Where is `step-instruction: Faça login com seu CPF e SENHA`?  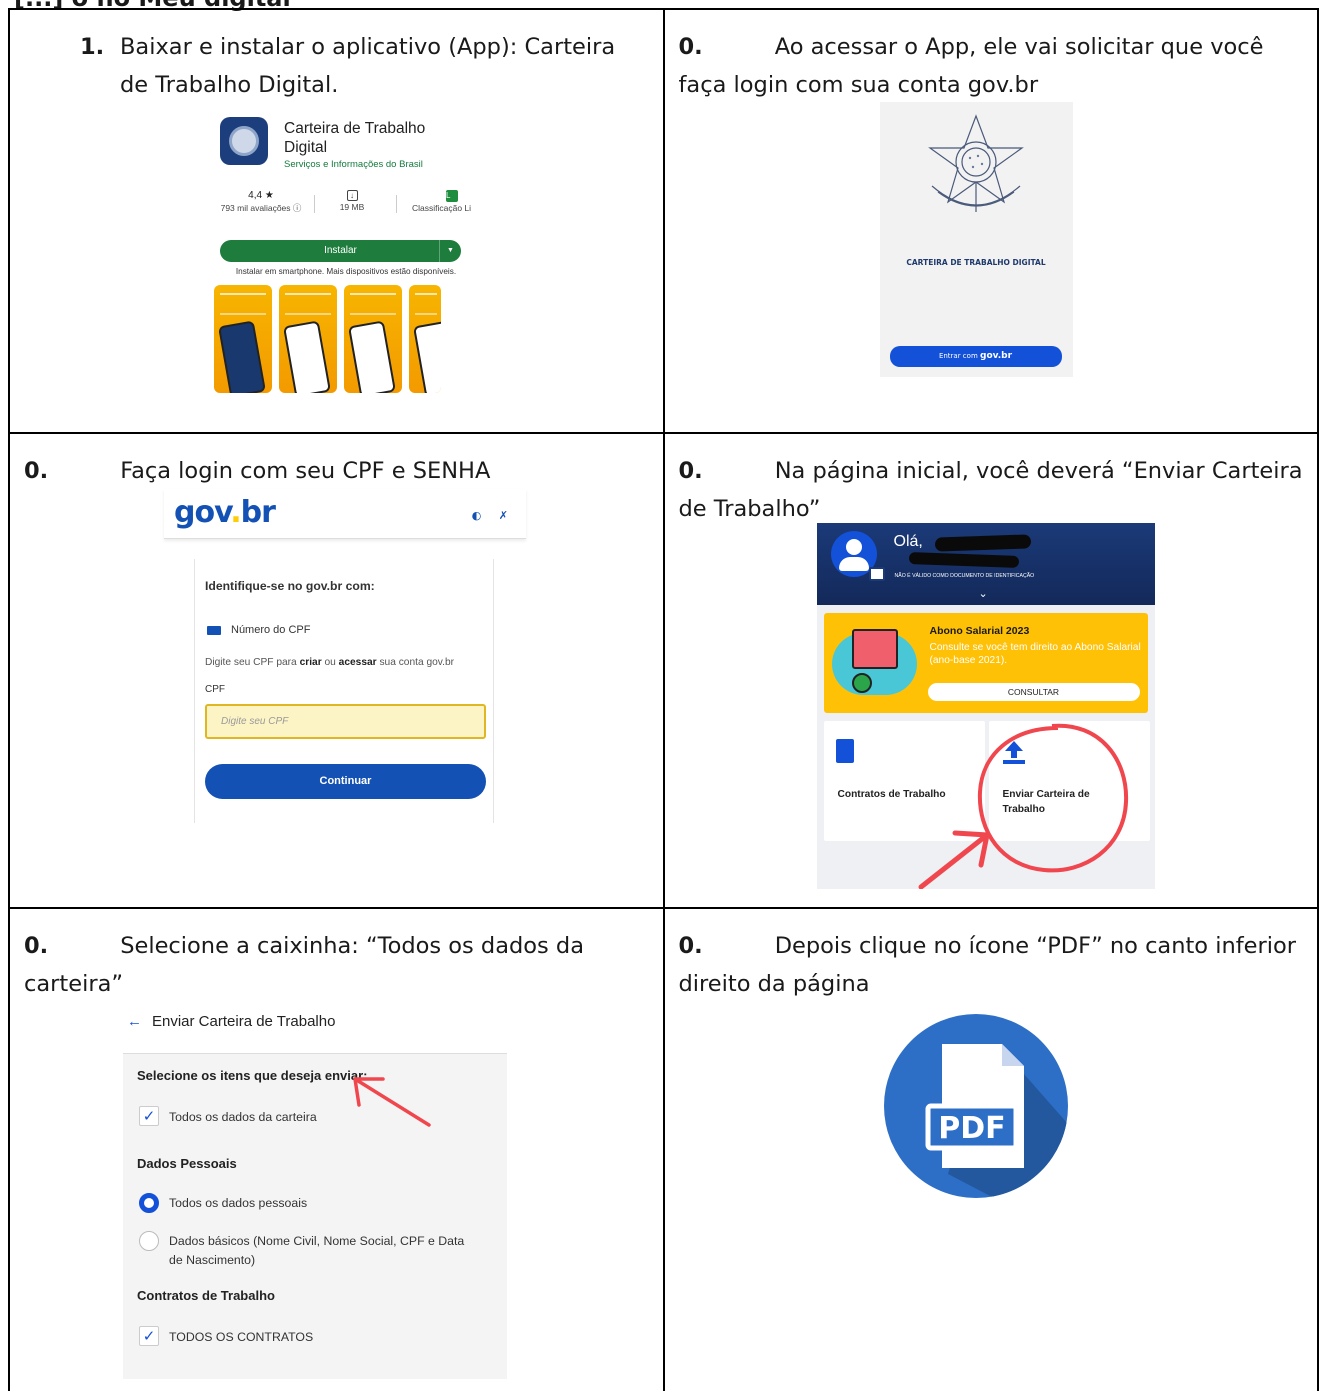 step-instruction: Faça login com seu CPF e SENHA is located at coordinates (305, 471).